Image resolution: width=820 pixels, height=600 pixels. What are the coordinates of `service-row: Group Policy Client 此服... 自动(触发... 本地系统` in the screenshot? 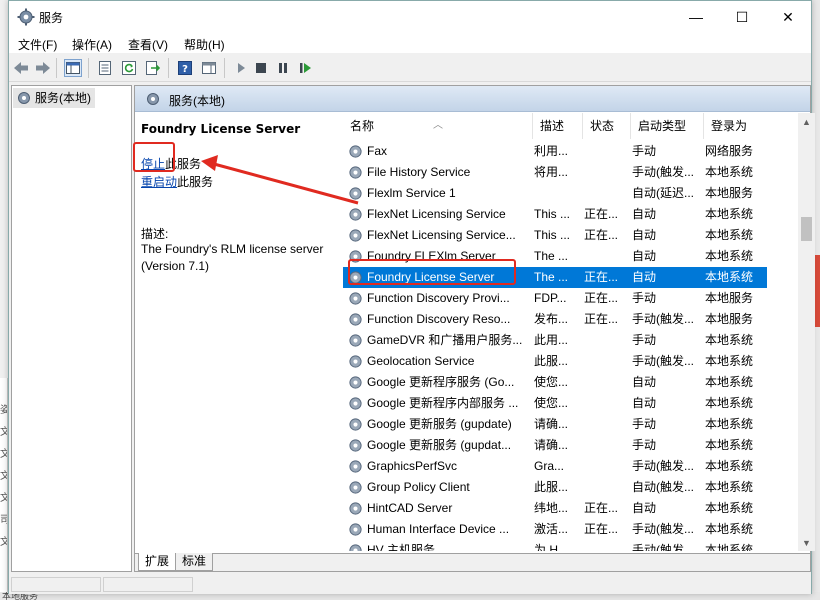 It's located at (555, 487).